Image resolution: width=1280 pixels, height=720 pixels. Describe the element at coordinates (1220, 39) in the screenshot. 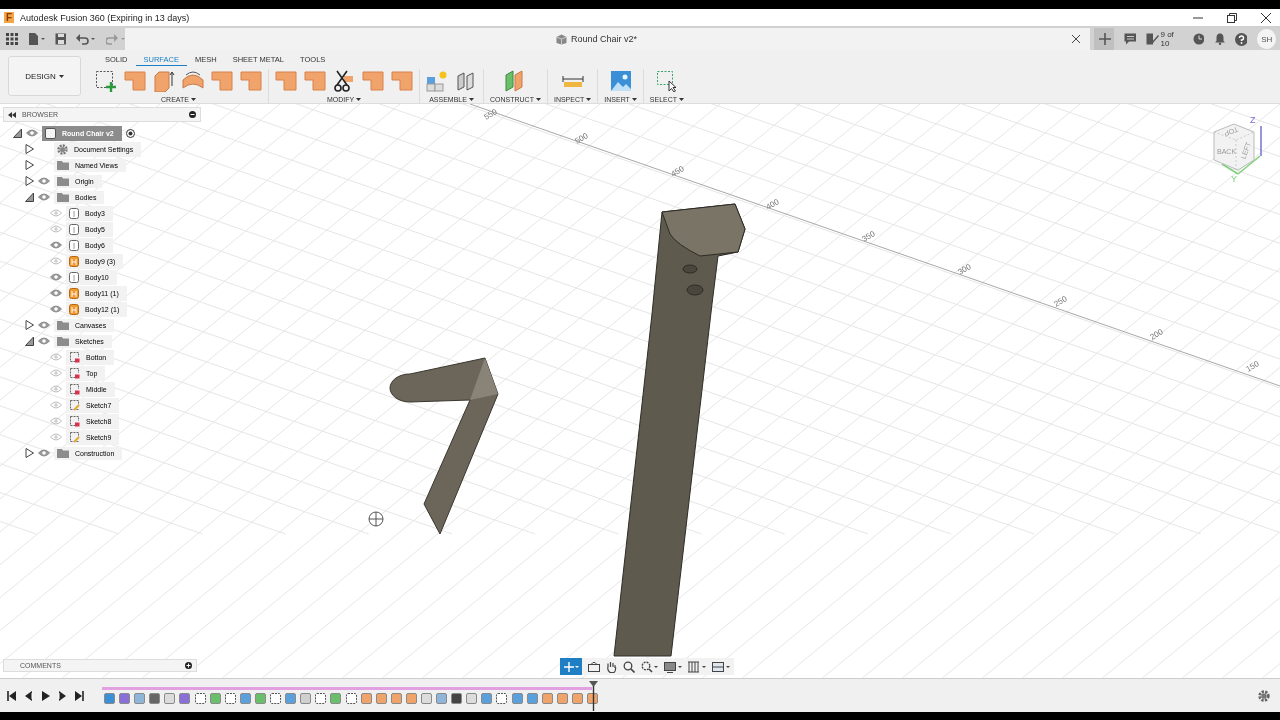

I see `bell-icon` at that location.